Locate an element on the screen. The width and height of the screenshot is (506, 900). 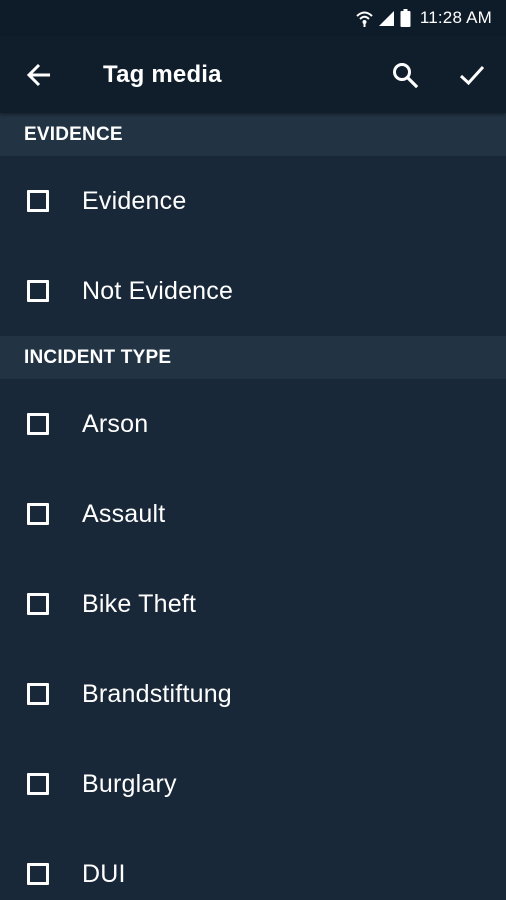
check-icon is located at coordinates (472, 75).